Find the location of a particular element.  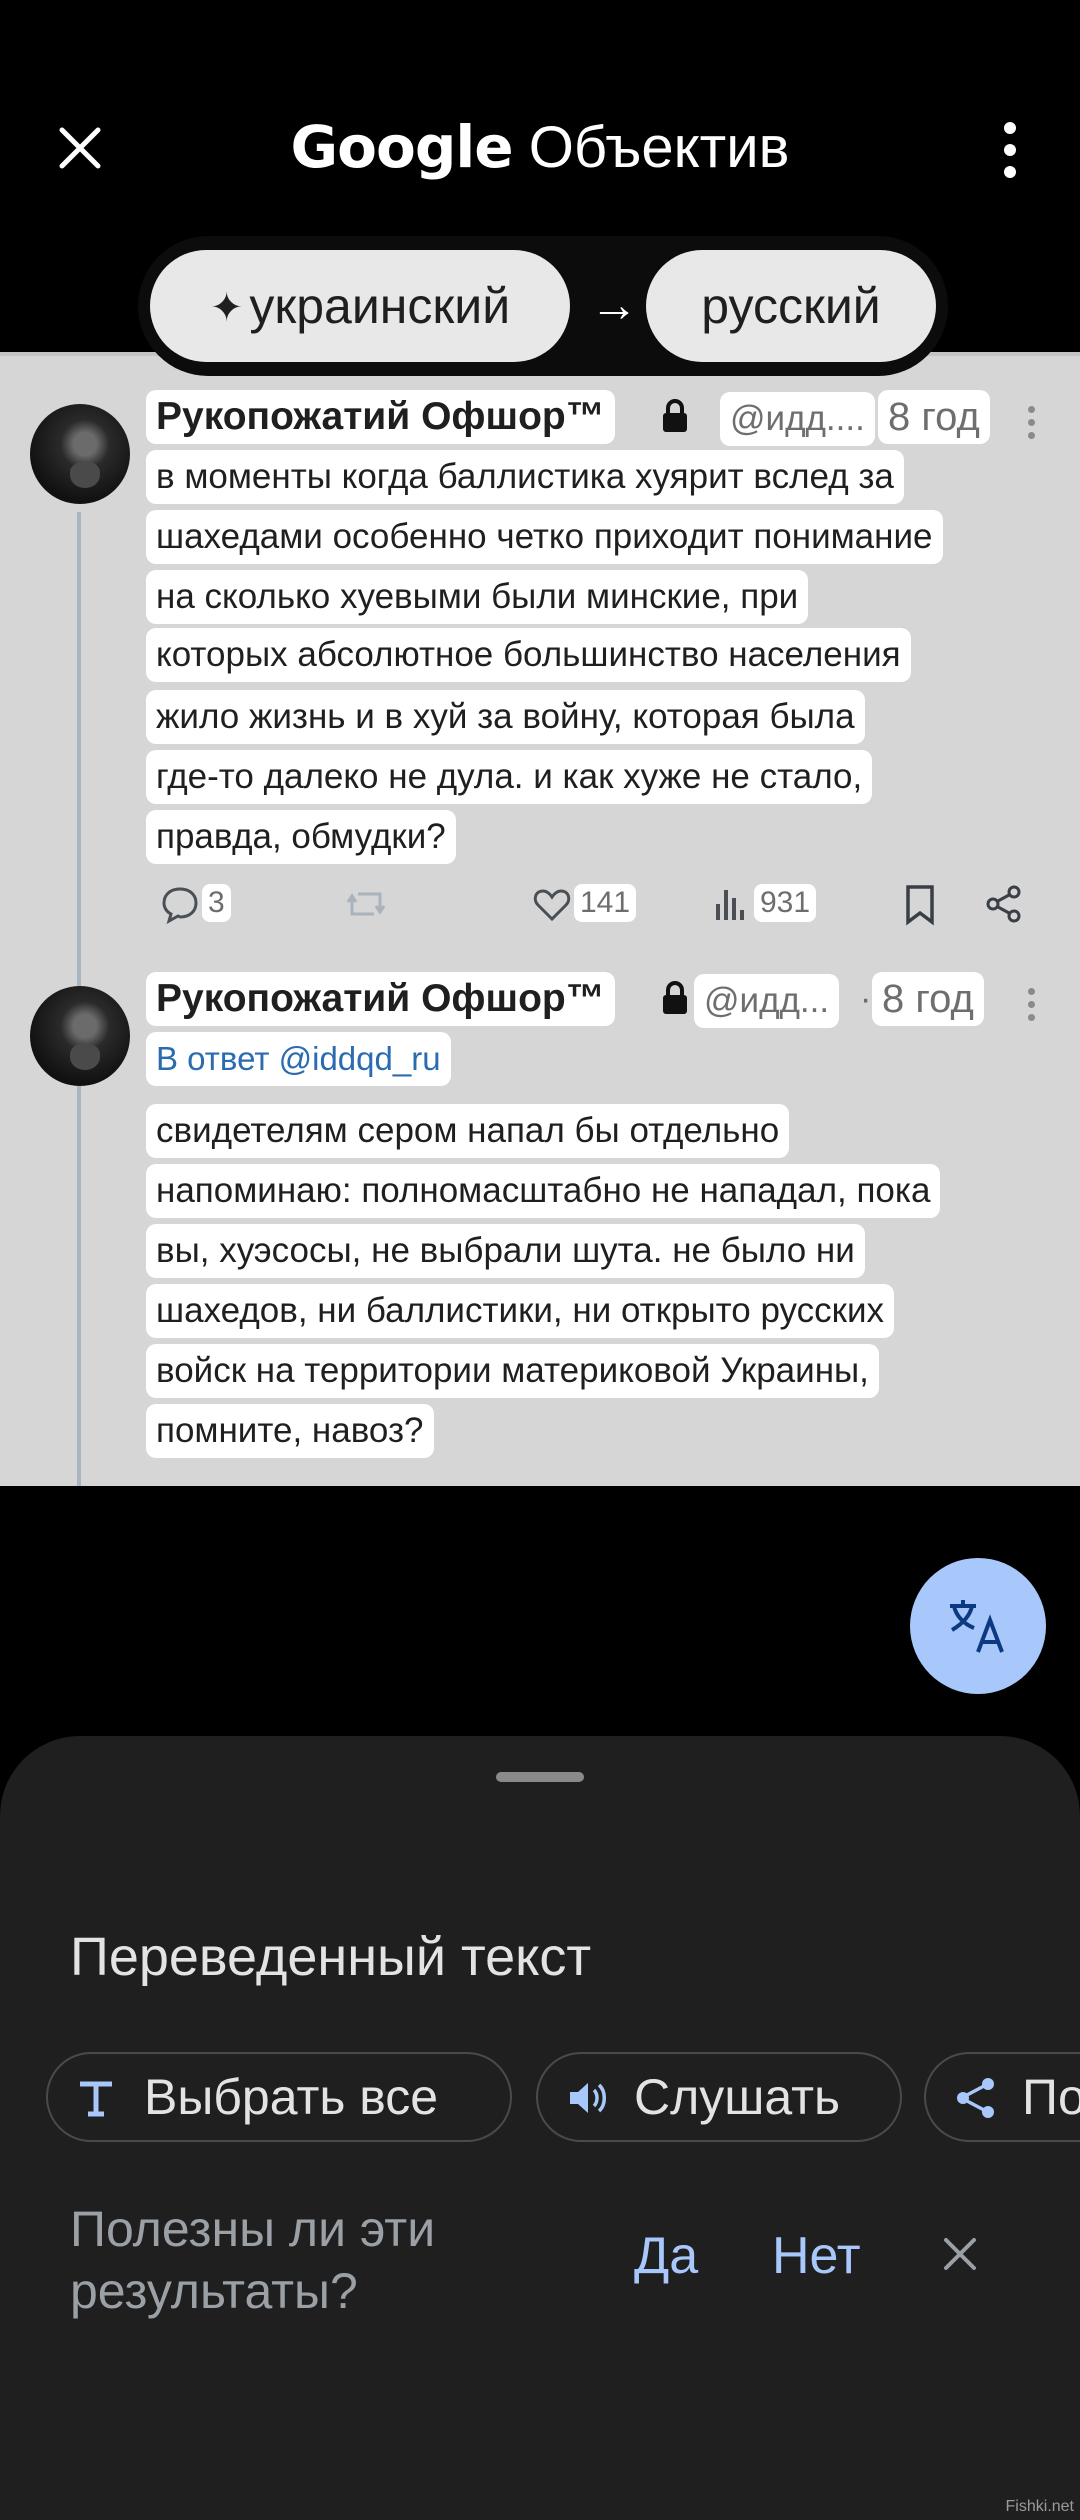

post-text-line: вы, хуэсосы, не выбрали шута. не было ни is located at coordinates (505, 1251).